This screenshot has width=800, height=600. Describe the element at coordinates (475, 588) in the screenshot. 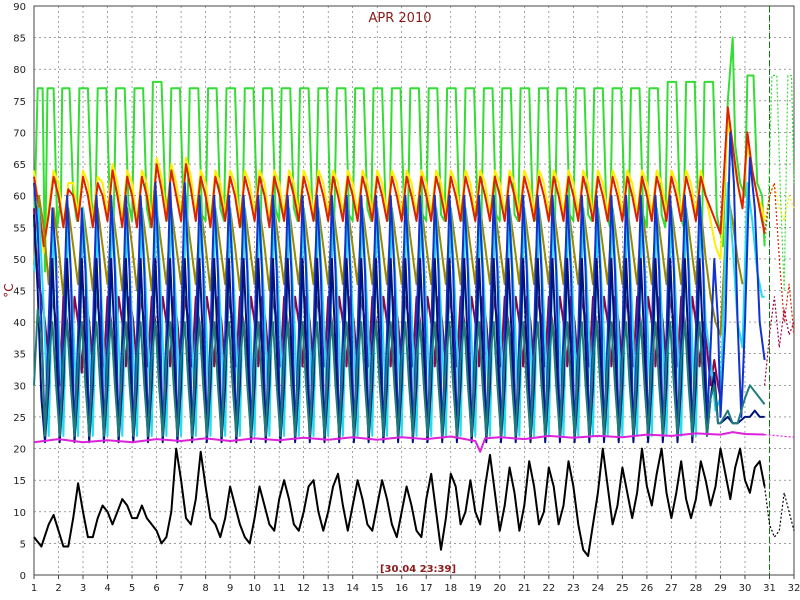

I see `x-tick-label: 19` at that location.